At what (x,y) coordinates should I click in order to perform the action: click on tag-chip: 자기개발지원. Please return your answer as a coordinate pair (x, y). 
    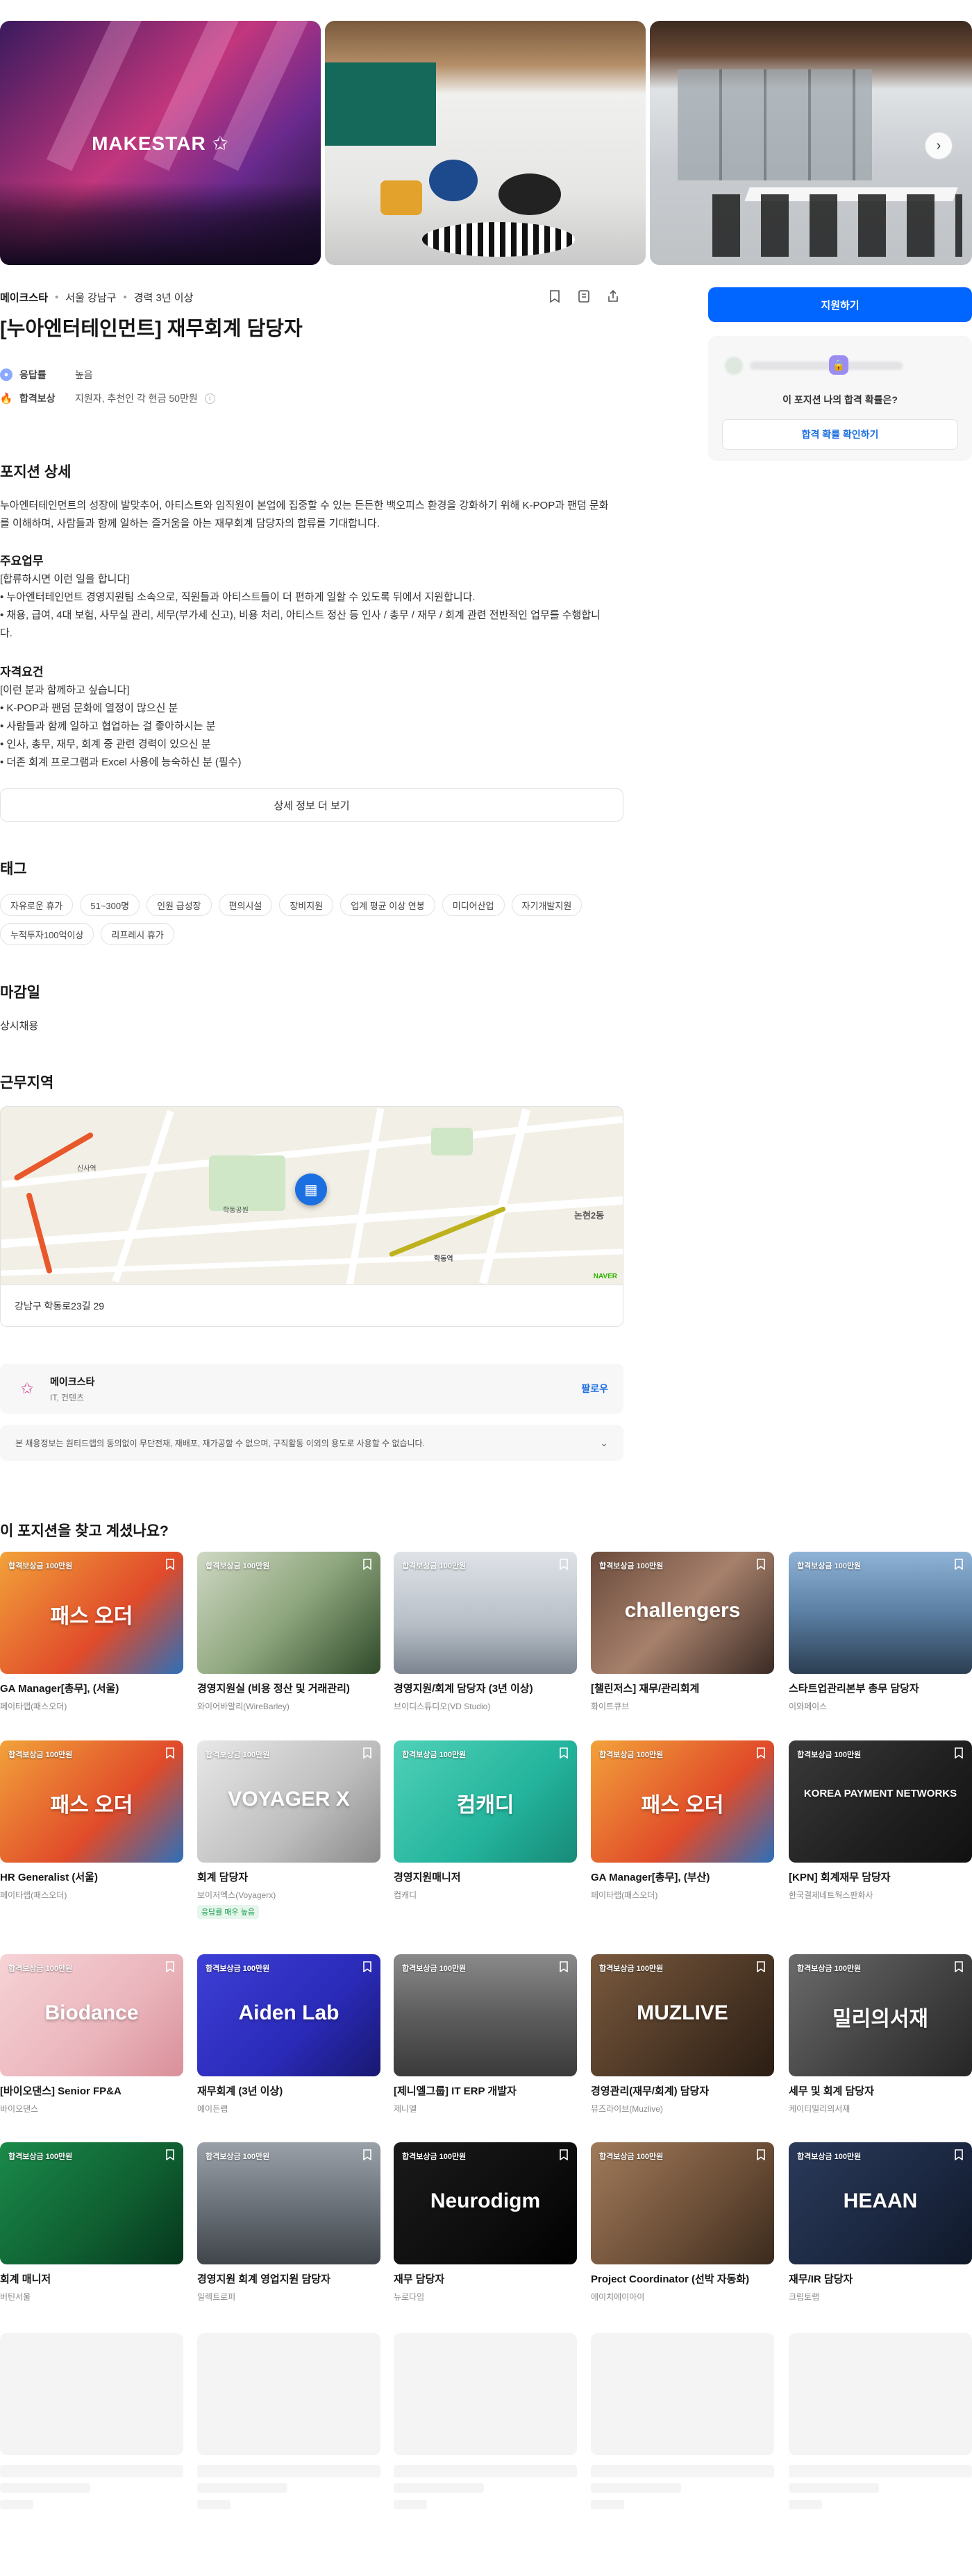
    Looking at the image, I should click on (547, 905).